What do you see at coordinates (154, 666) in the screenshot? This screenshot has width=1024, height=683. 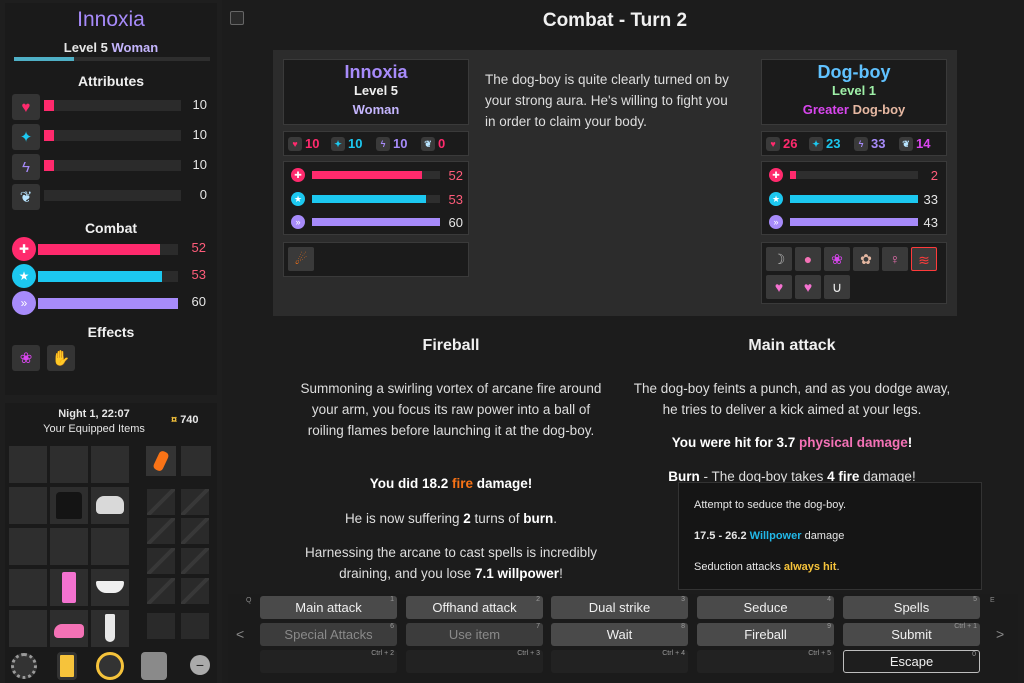 I see `inventory-icon` at bounding box center [154, 666].